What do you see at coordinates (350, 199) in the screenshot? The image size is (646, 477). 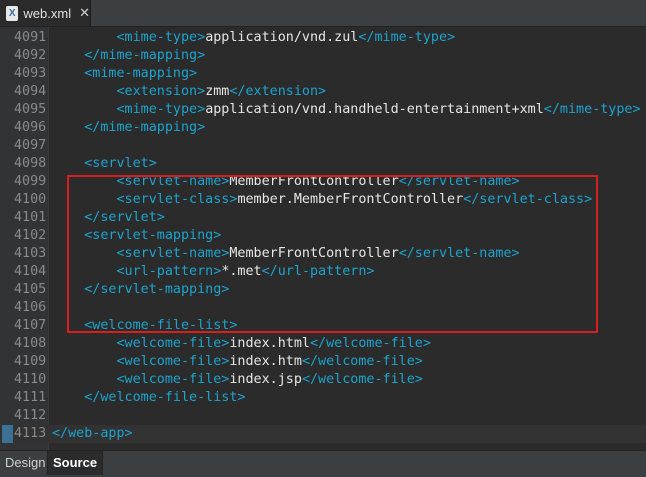 I see `xml-text-content: member.MemberFrontController` at bounding box center [350, 199].